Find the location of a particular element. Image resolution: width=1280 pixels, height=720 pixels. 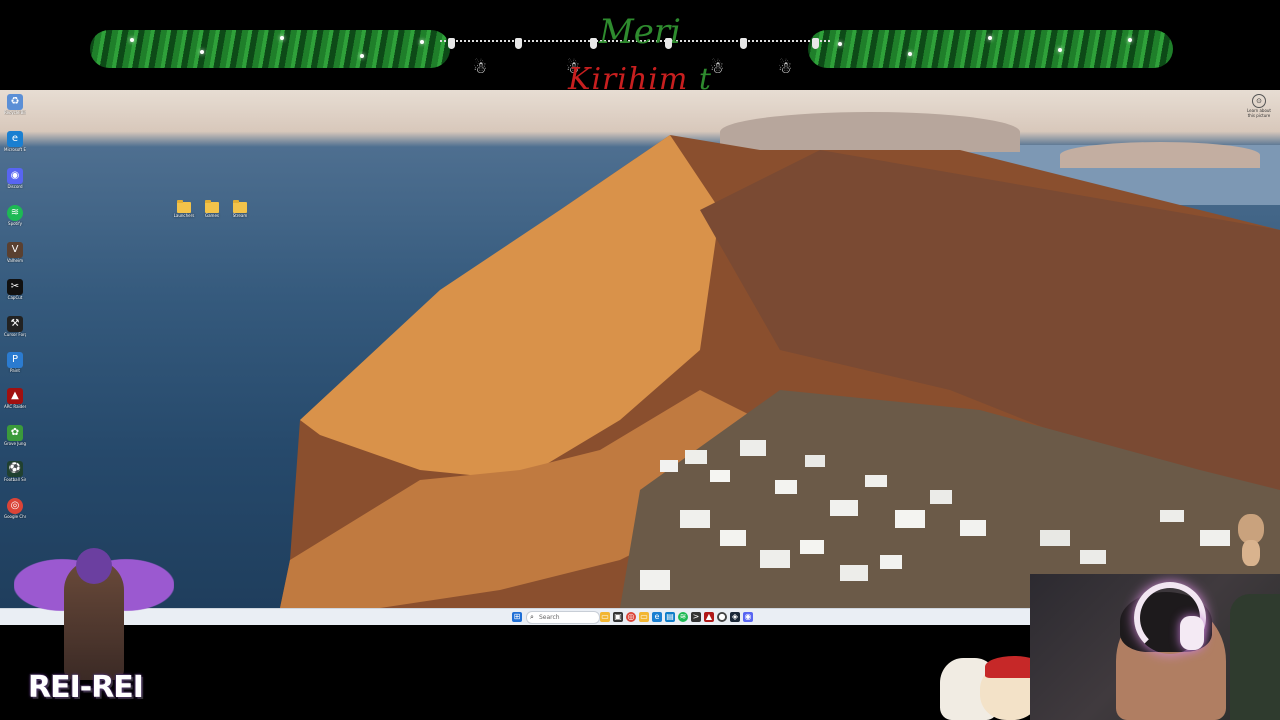

logo-hood is located at coordinates (94, 566).